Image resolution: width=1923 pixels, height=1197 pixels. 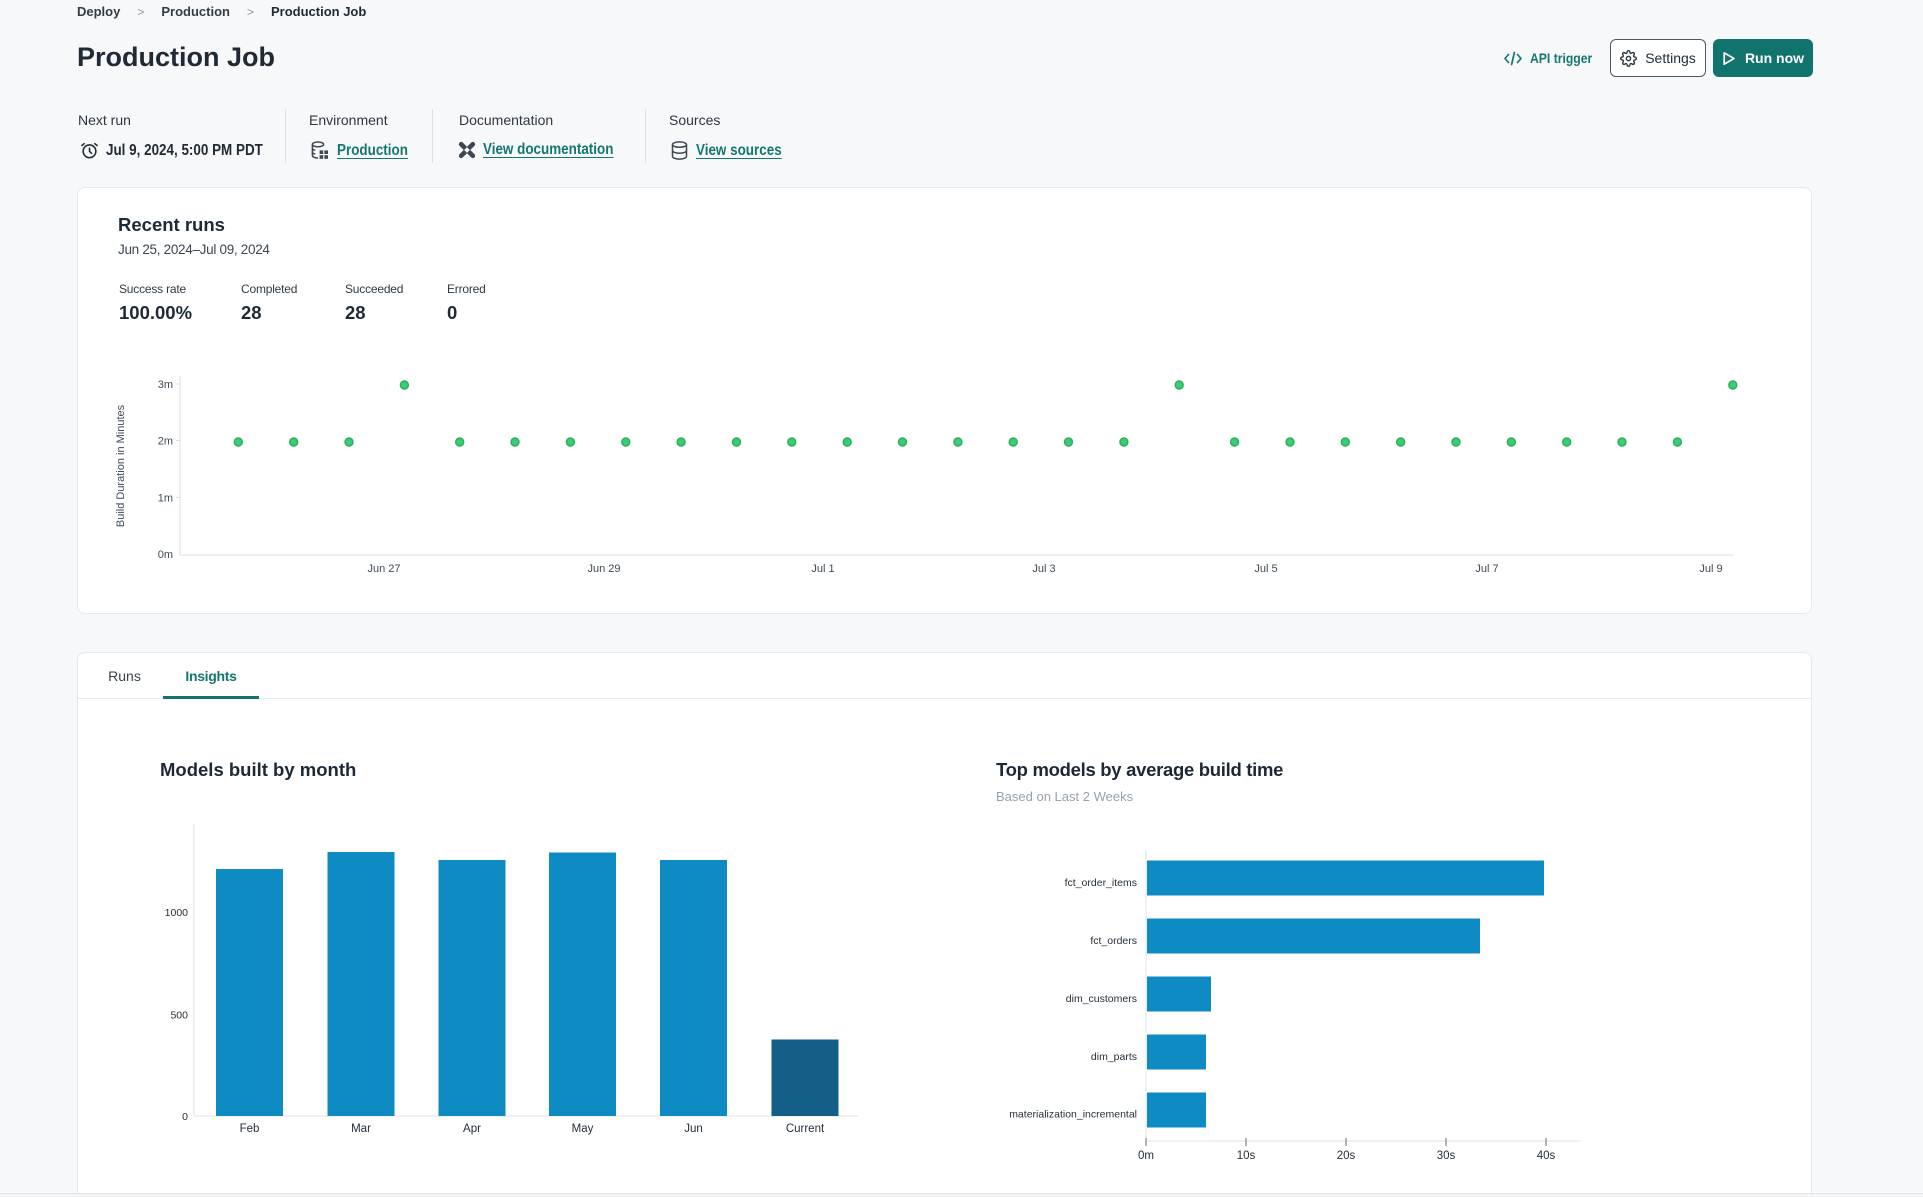 I want to click on svg-text: Jul 7, so click(x=1486, y=569).